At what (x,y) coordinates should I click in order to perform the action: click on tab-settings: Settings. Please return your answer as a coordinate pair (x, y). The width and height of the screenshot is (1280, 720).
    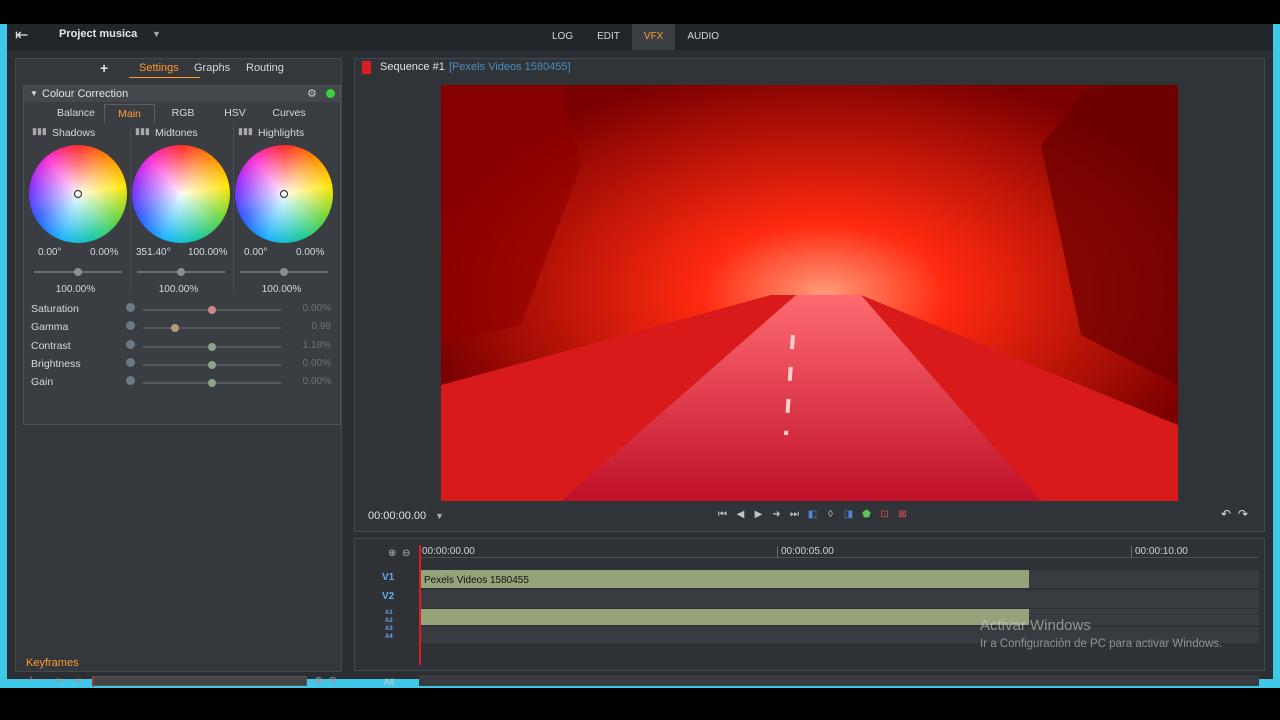
    Looking at the image, I should click on (159, 68).